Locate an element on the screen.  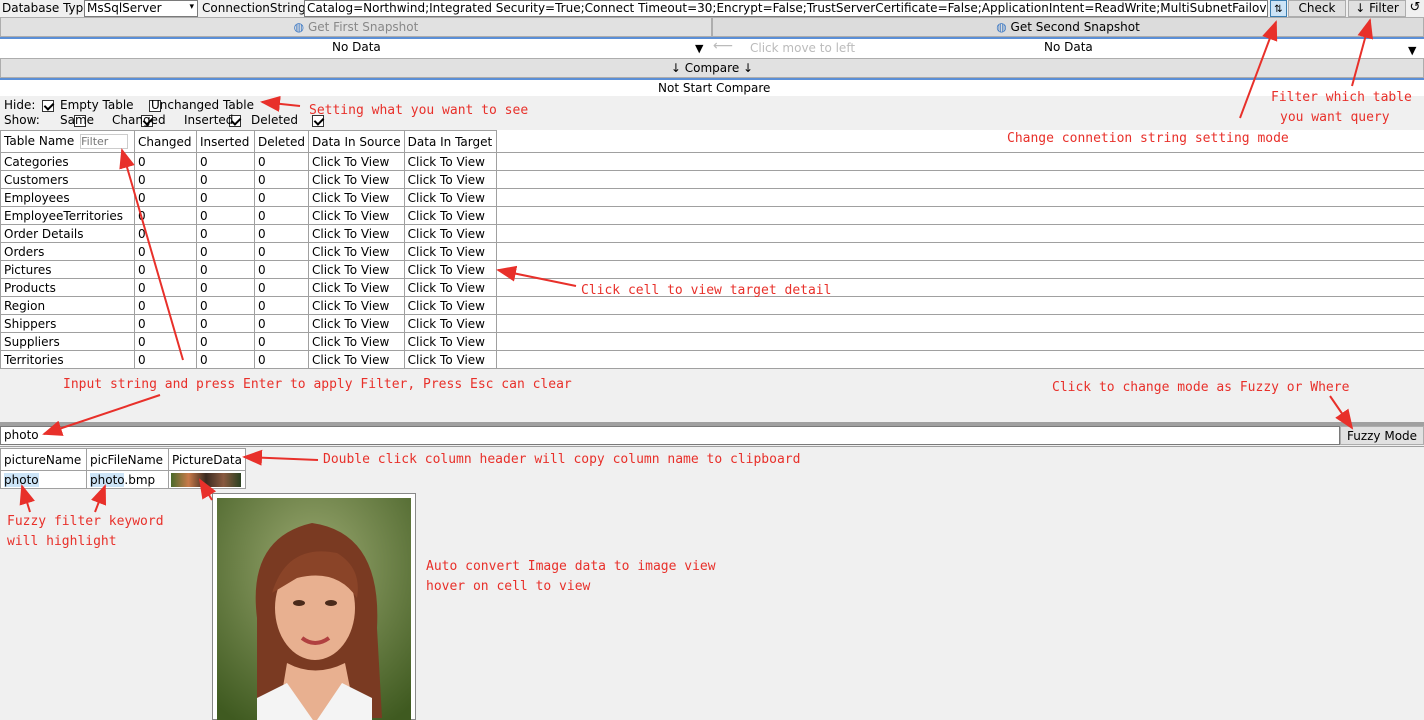
arrow-input-filter is located at coordinates (101, 415).